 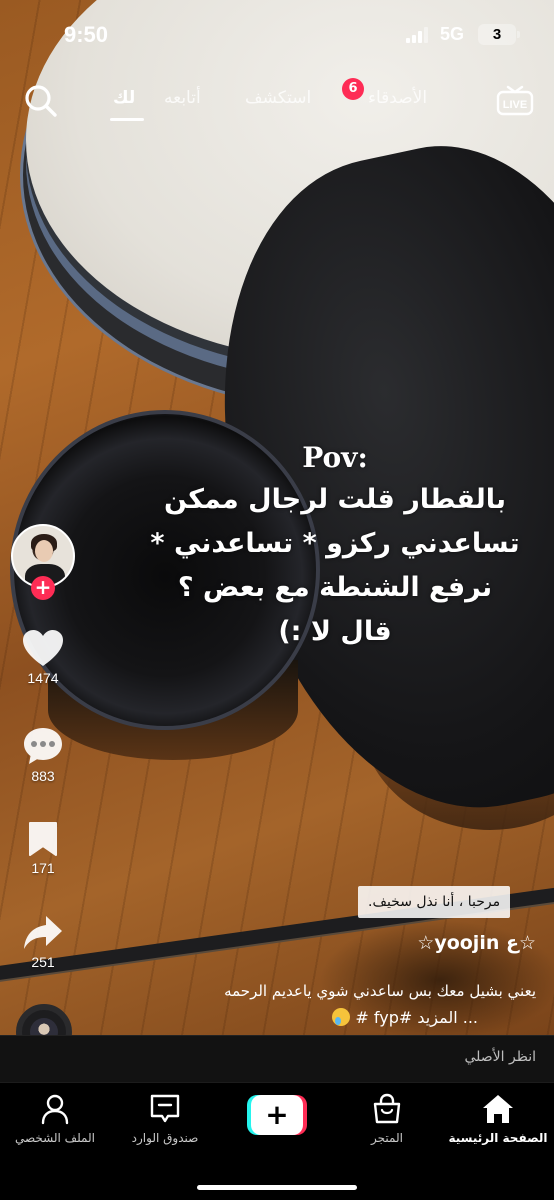 What do you see at coordinates (353, 89) in the screenshot?
I see `friends-badge: 6` at bounding box center [353, 89].